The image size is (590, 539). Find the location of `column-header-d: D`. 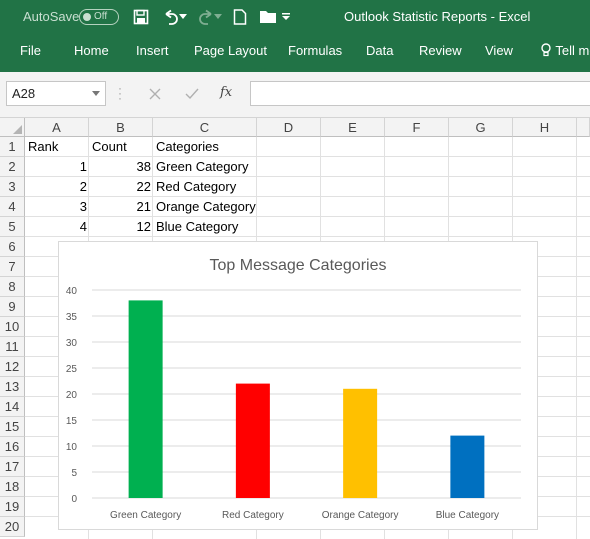

column-header-d: D is located at coordinates (289, 127).